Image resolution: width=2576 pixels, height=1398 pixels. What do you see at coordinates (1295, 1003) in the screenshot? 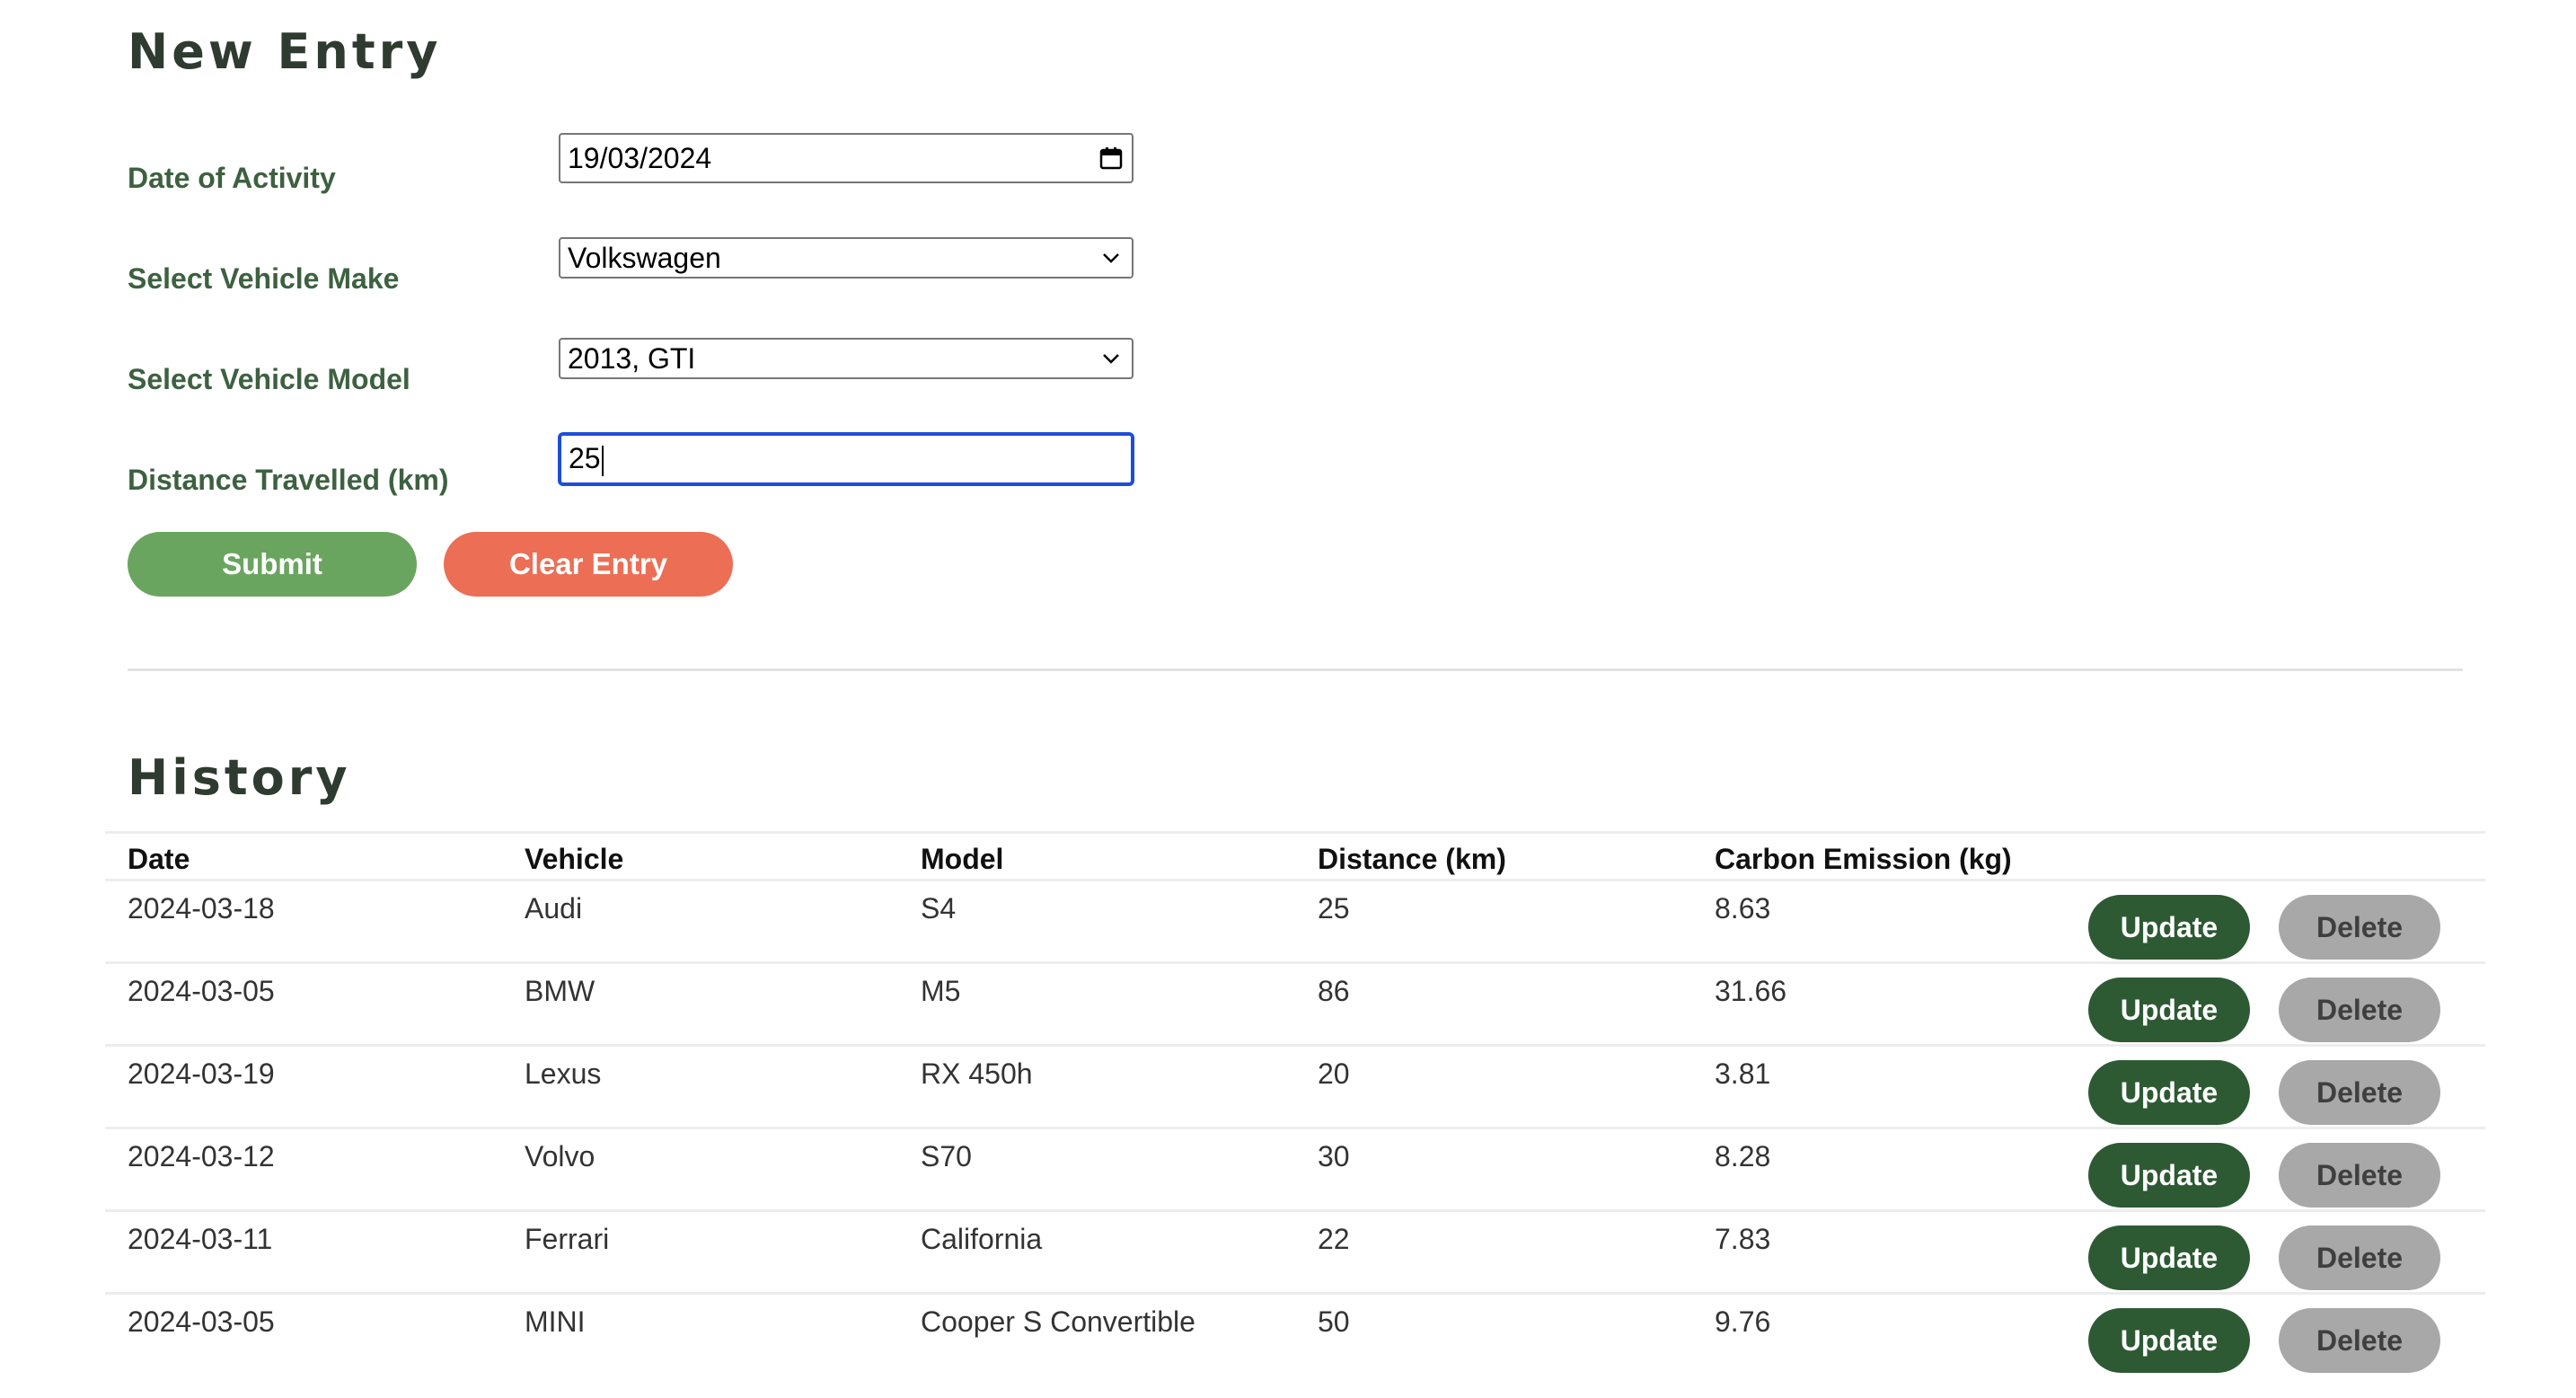
I see `table-row: 2024-03-05 BMW M5 86 31.66 Update Delete` at bounding box center [1295, 1003].